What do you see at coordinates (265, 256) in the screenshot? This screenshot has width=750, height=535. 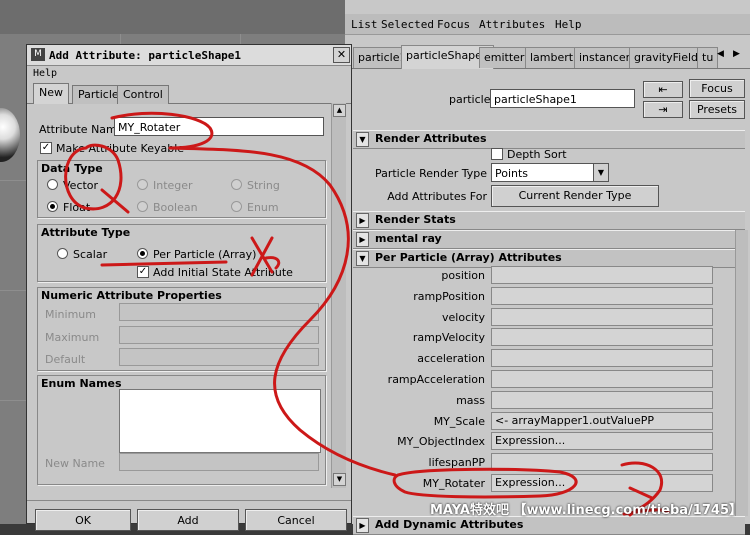 I see `annotation-x-mark` at bounding box center [265, 256].